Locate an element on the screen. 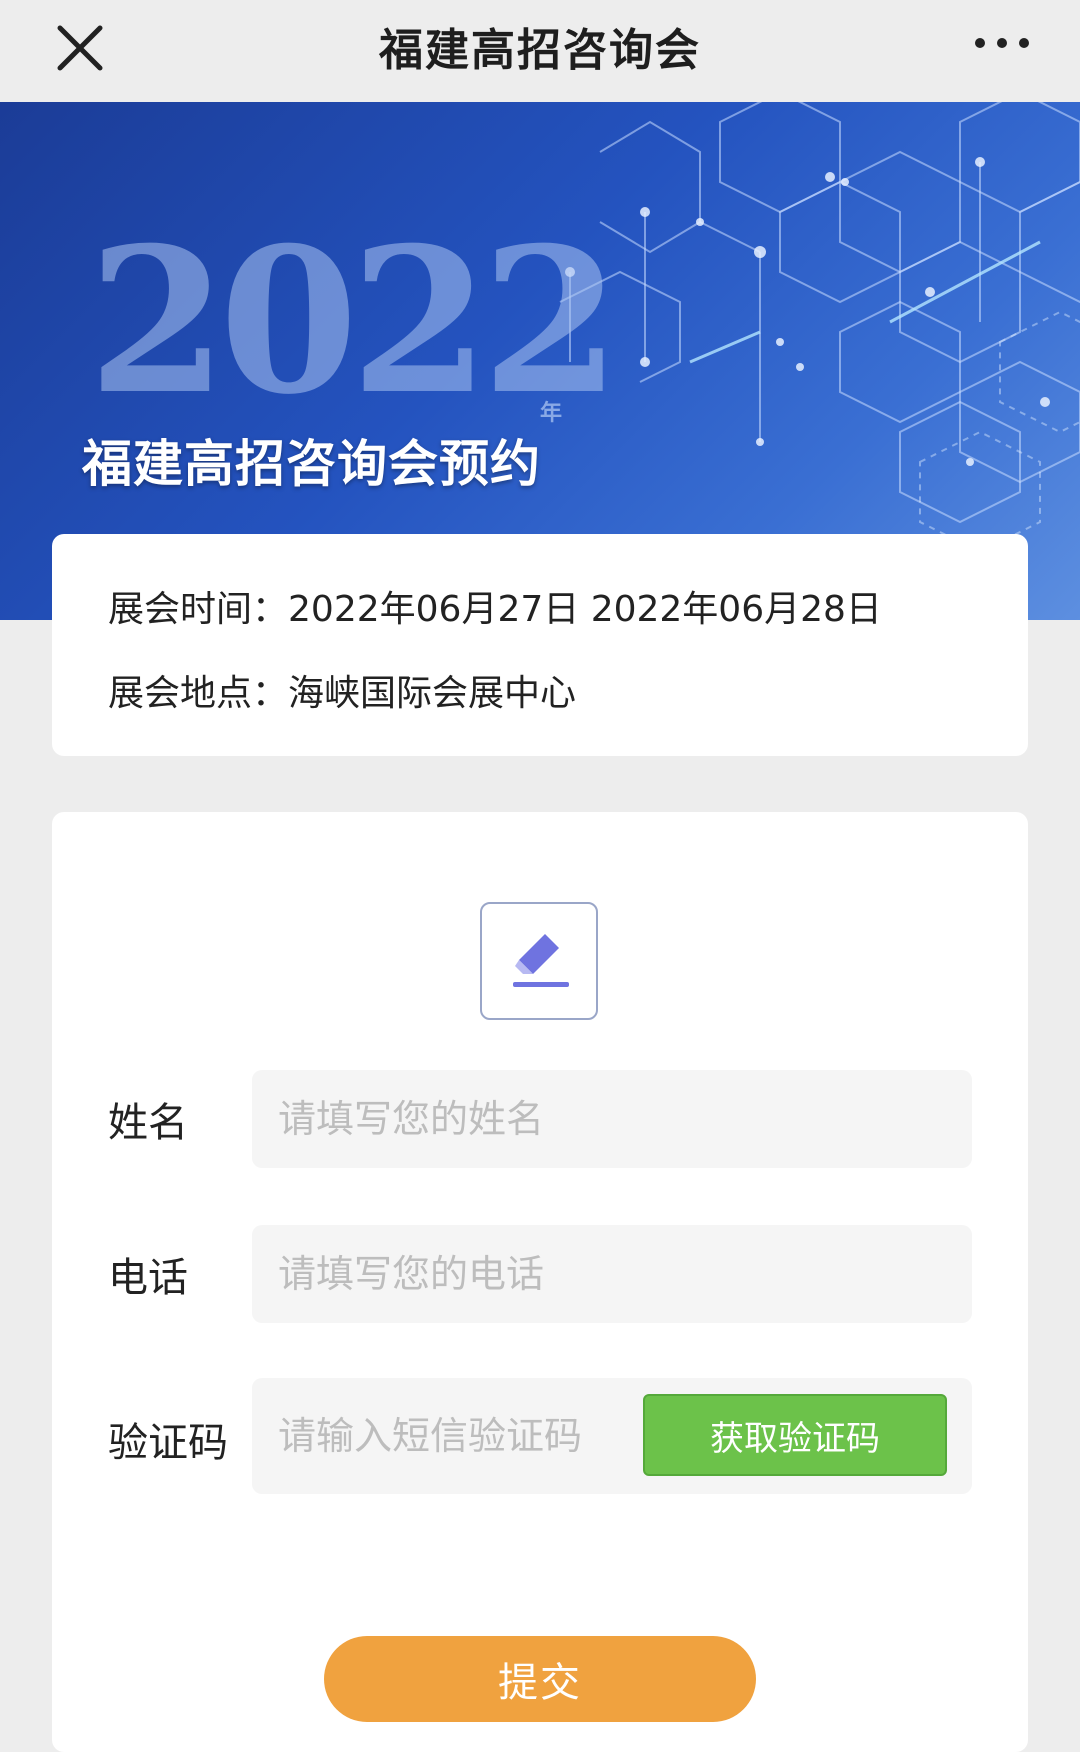 This screenshot has width=1080, height=1752. get-code-button: 获取验证码 is located at coordinates (795, 1435).